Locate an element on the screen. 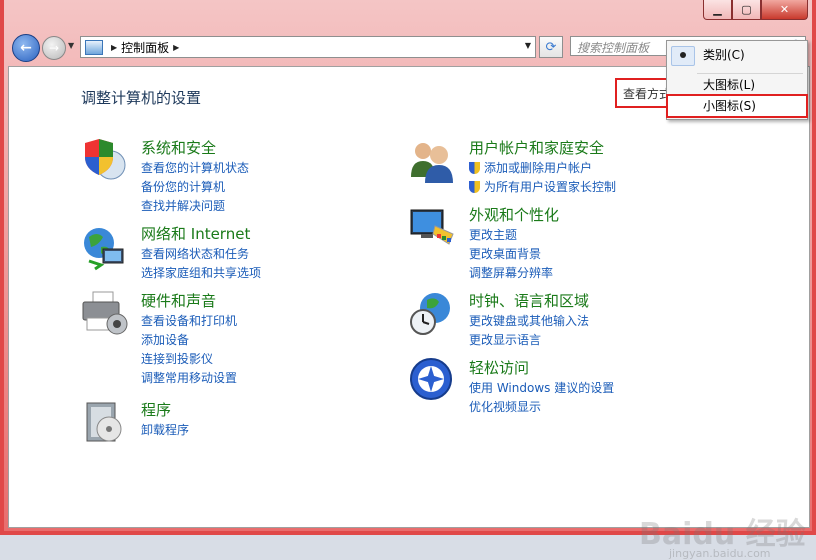 This screenshot has width=816, height=560. shield-icon is located at coordinates (105, 161).